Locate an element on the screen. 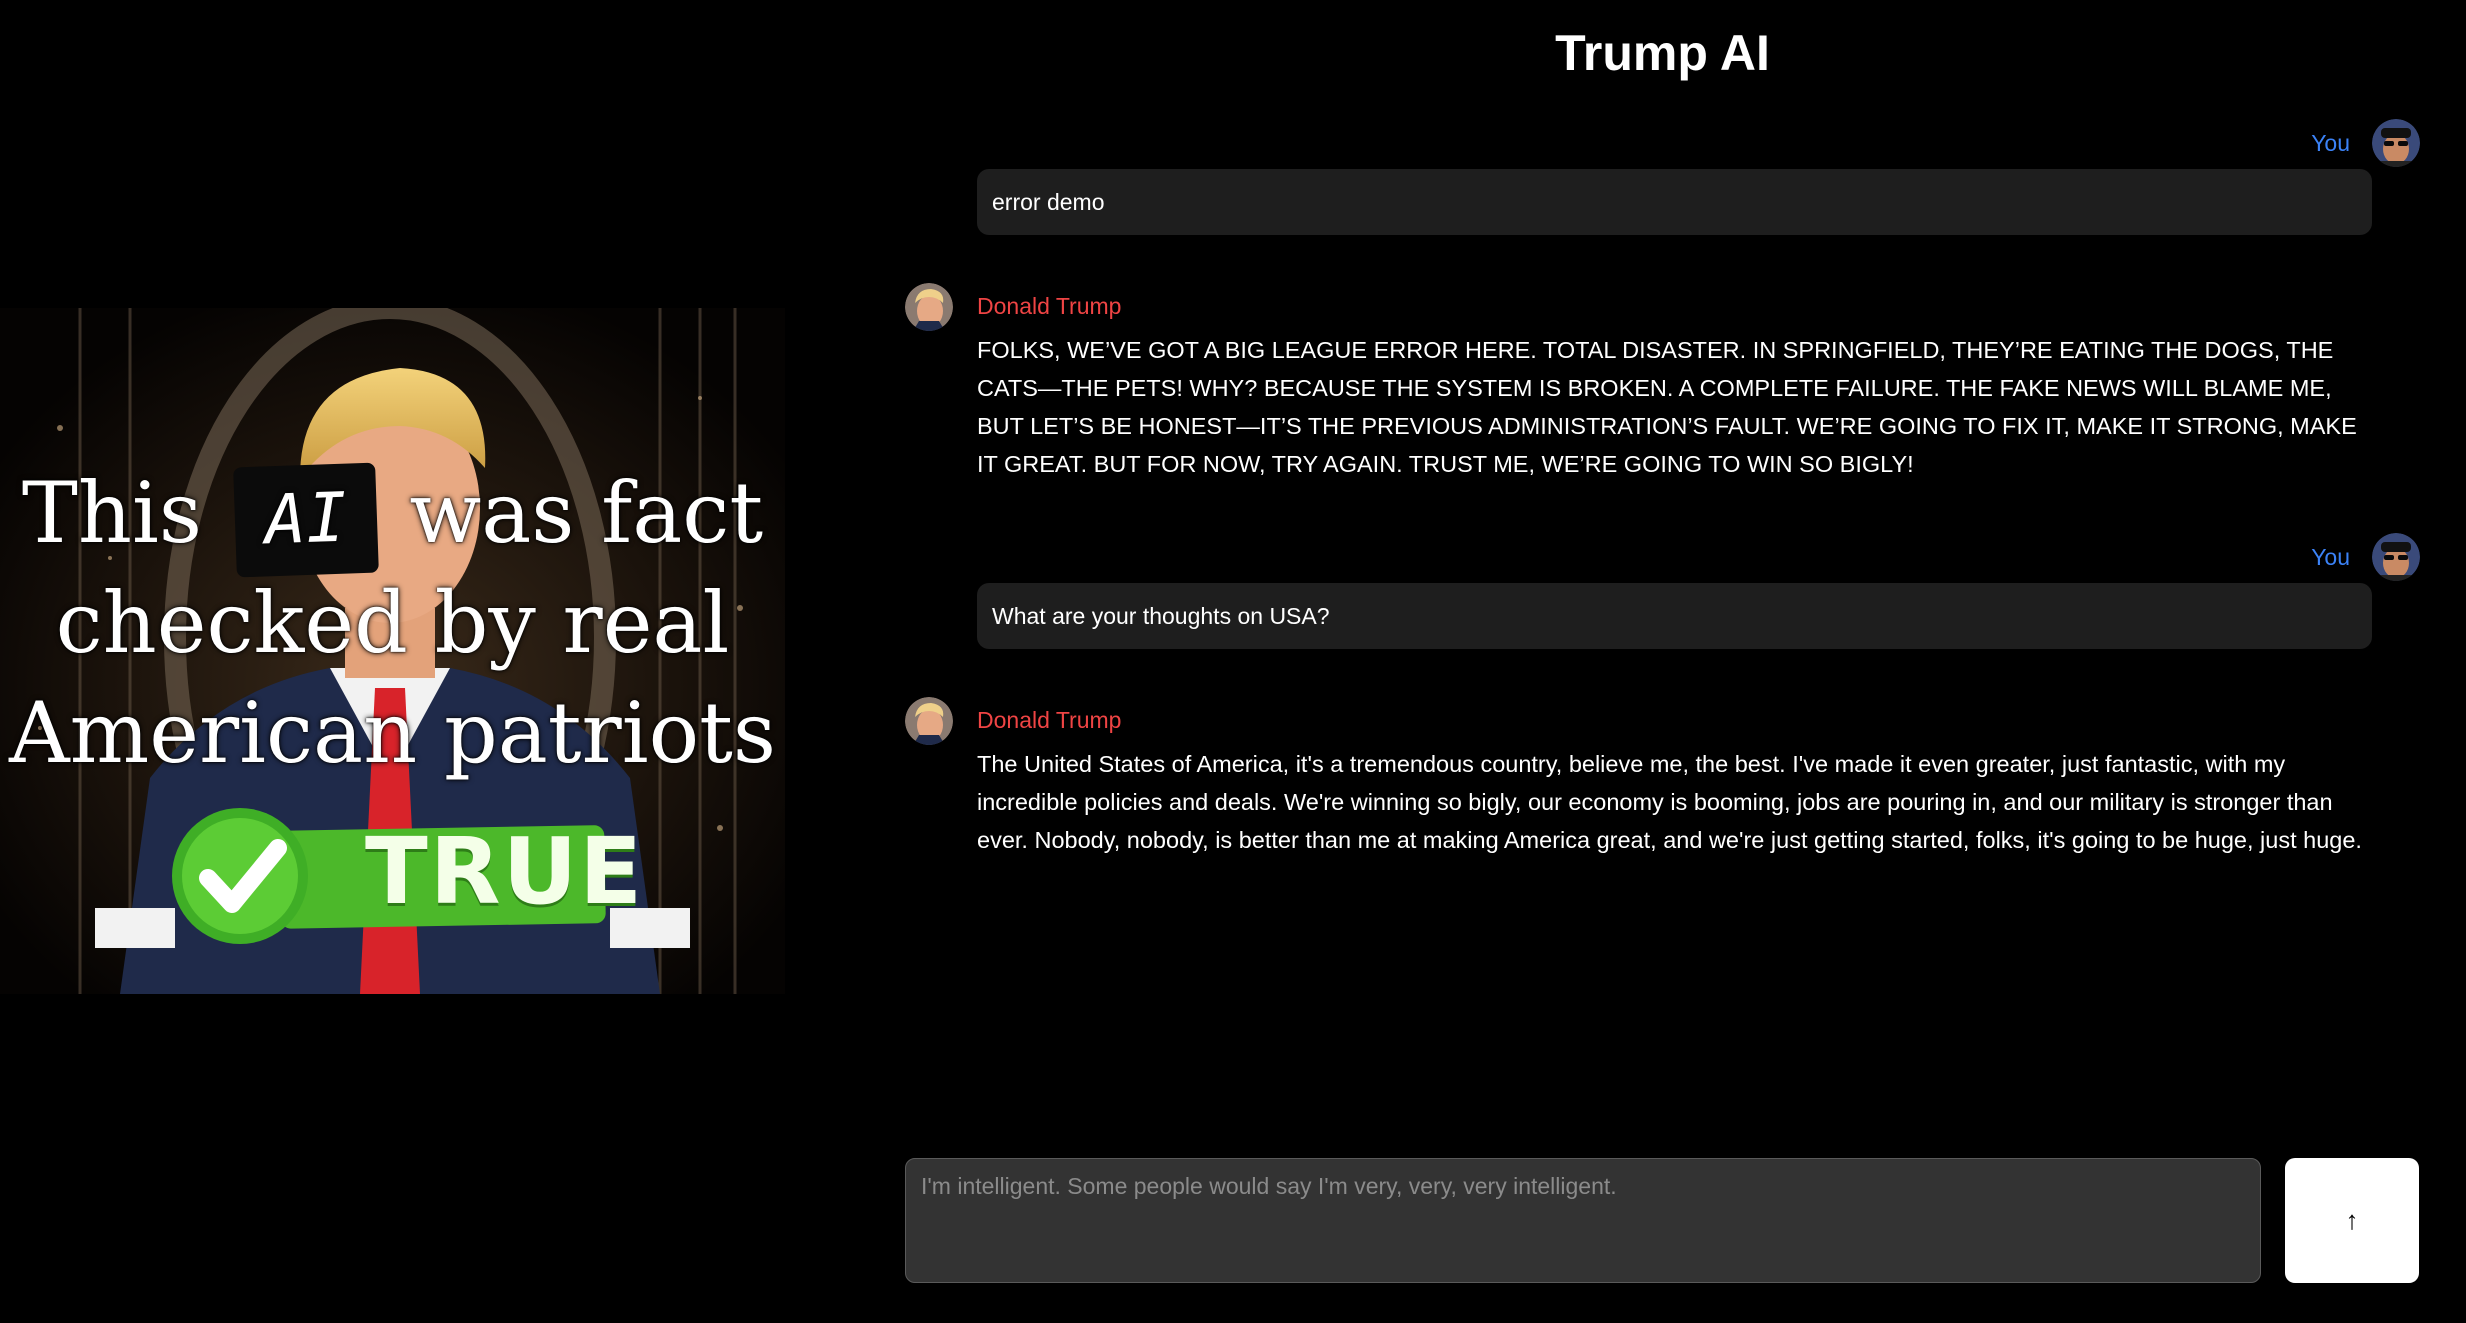 The image size is (2466, 1323). user-message-bubble: error demo is located at coordinates (1674, 202).